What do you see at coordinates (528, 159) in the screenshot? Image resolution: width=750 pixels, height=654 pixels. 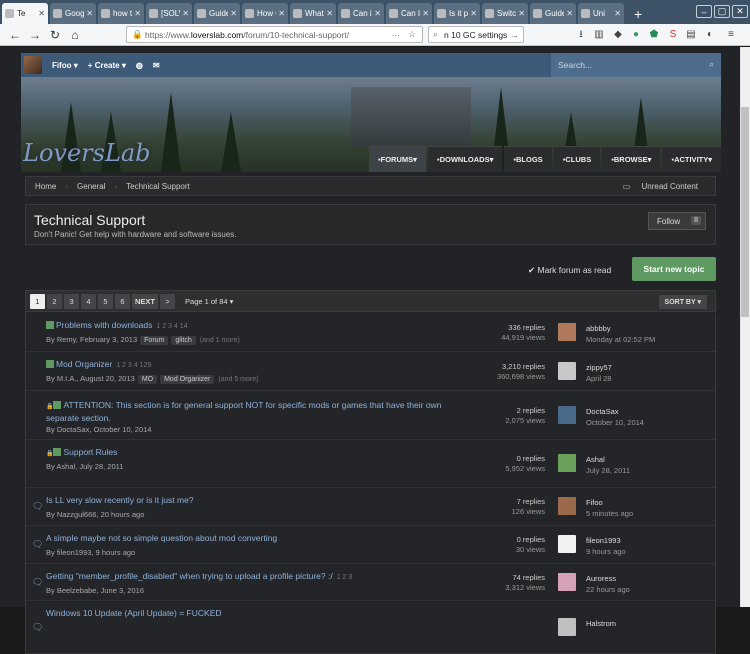 I see `nav-blogs: ▪ BLOGS` at bounding box center [528, 159].